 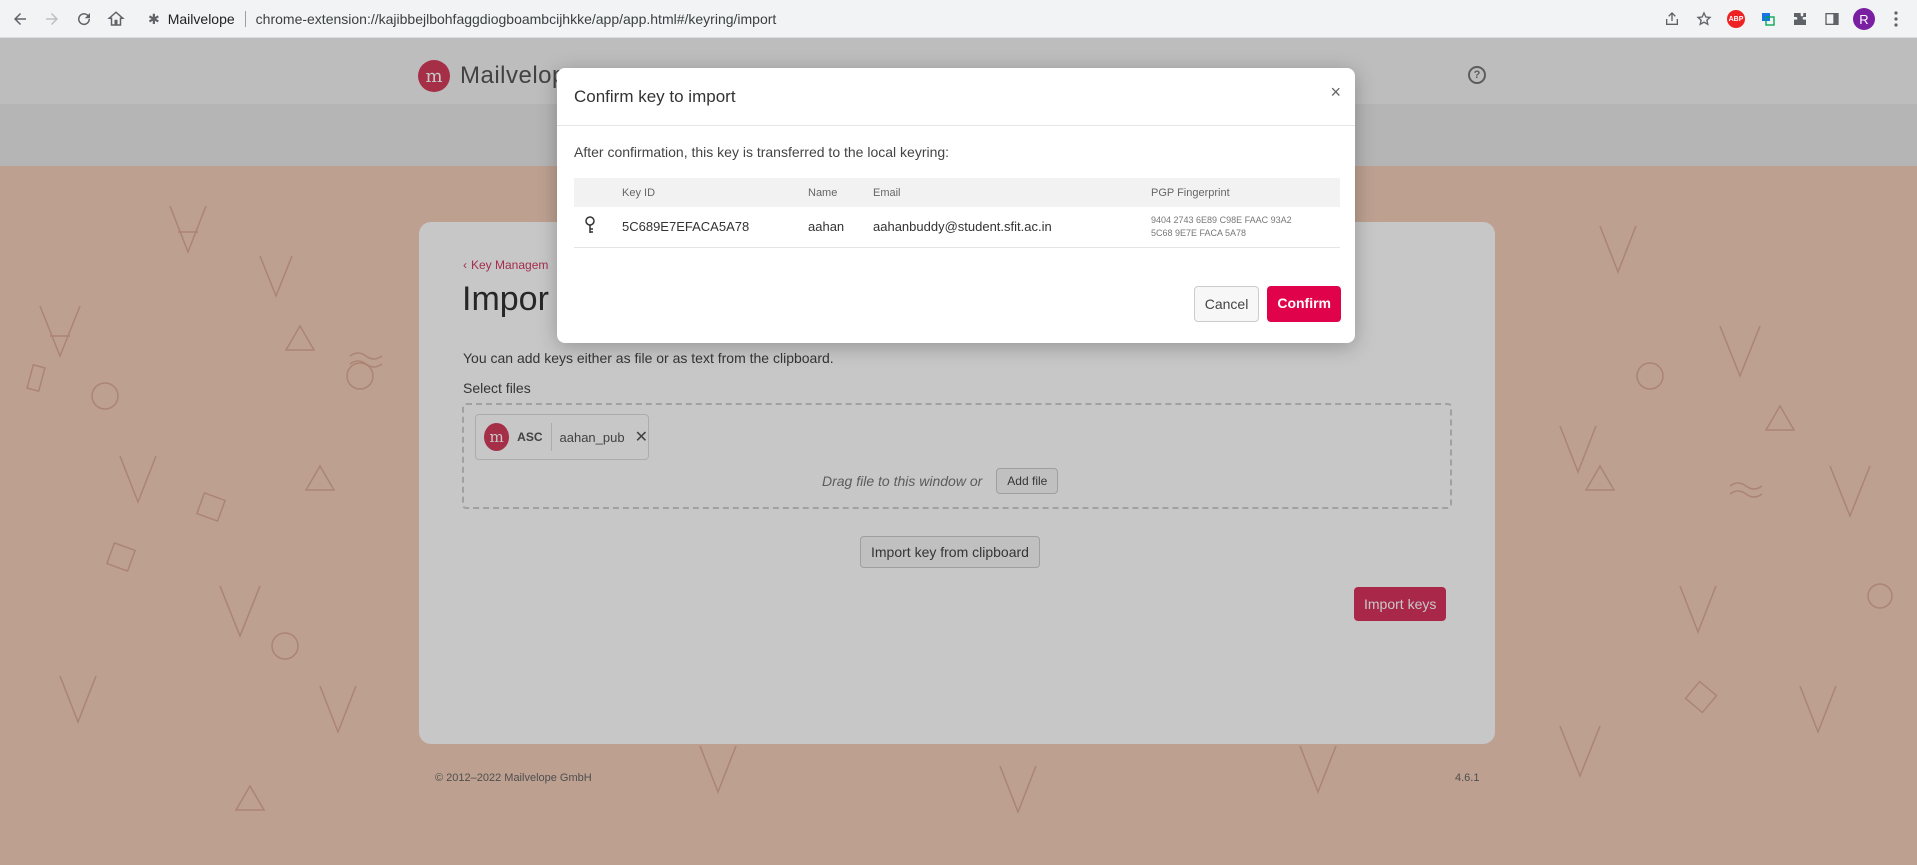 I want to click on email-column-header: Email, so click(x=1002, y=192).